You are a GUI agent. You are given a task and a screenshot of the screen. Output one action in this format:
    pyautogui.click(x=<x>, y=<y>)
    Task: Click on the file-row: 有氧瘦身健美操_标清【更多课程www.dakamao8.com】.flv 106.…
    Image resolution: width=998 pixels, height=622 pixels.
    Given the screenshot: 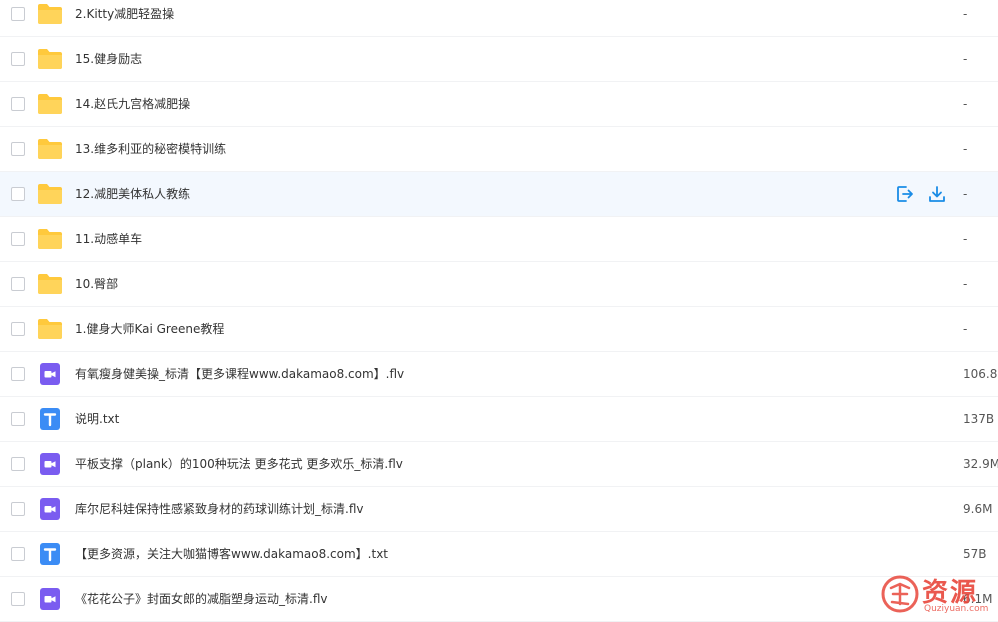 What is the action you would take?
    pyautogui.click(x=499, y=374)
    